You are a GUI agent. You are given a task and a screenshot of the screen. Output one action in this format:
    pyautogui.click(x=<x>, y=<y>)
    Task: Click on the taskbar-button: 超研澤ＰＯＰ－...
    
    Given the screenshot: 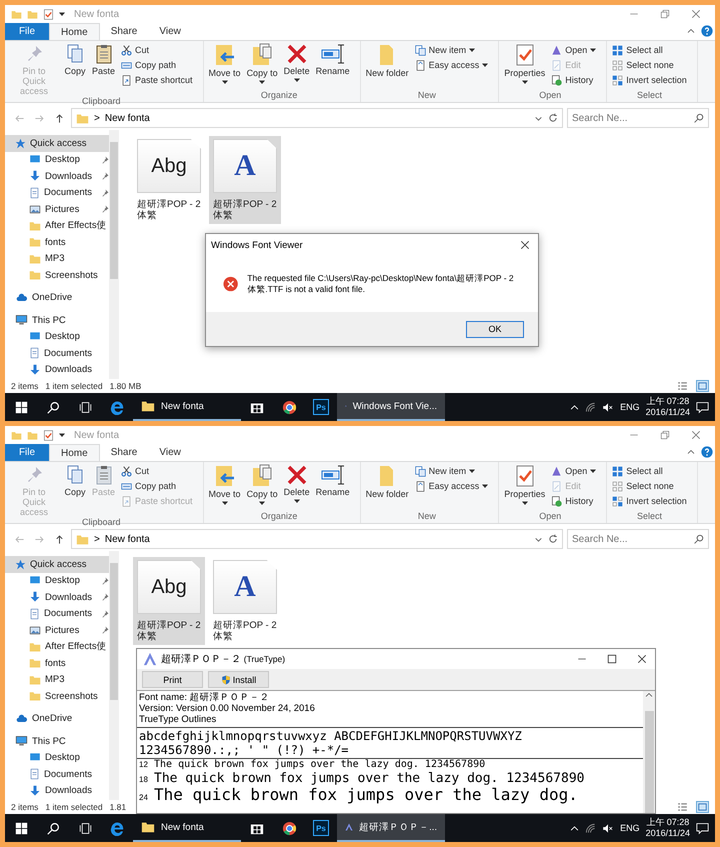 What is the action you would take?
    pyautogui.click(x=391, y=828)
    